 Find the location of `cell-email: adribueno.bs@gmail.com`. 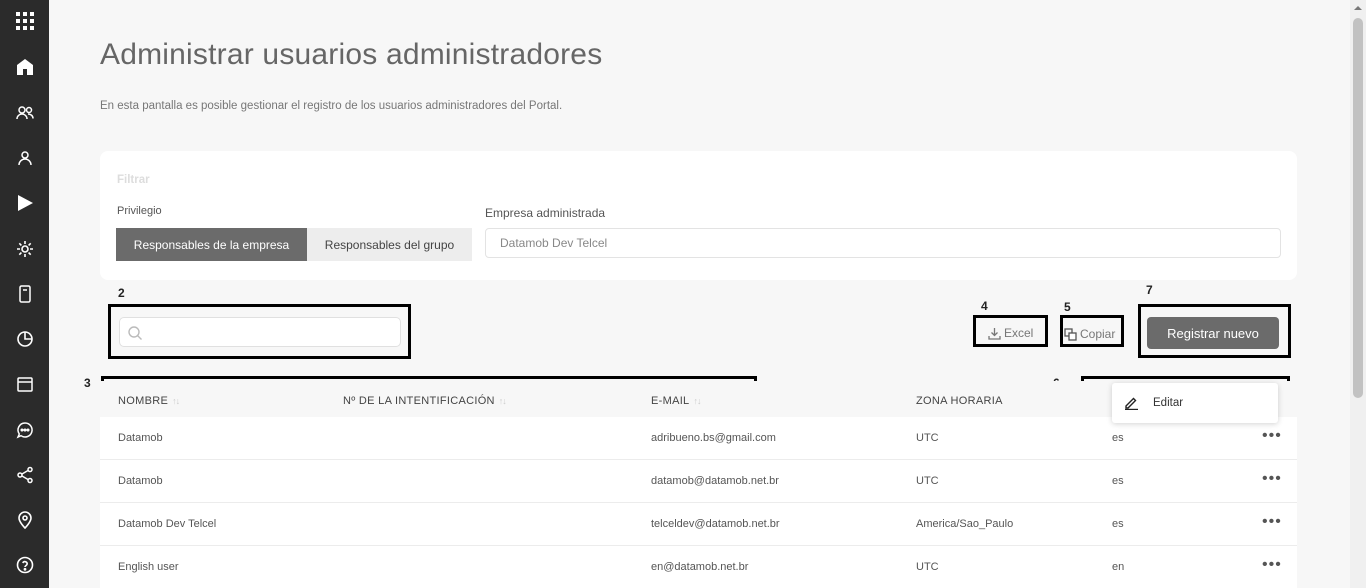

cell-email: adribueno.bs@gmail.com is located at coordinates (713, 438).